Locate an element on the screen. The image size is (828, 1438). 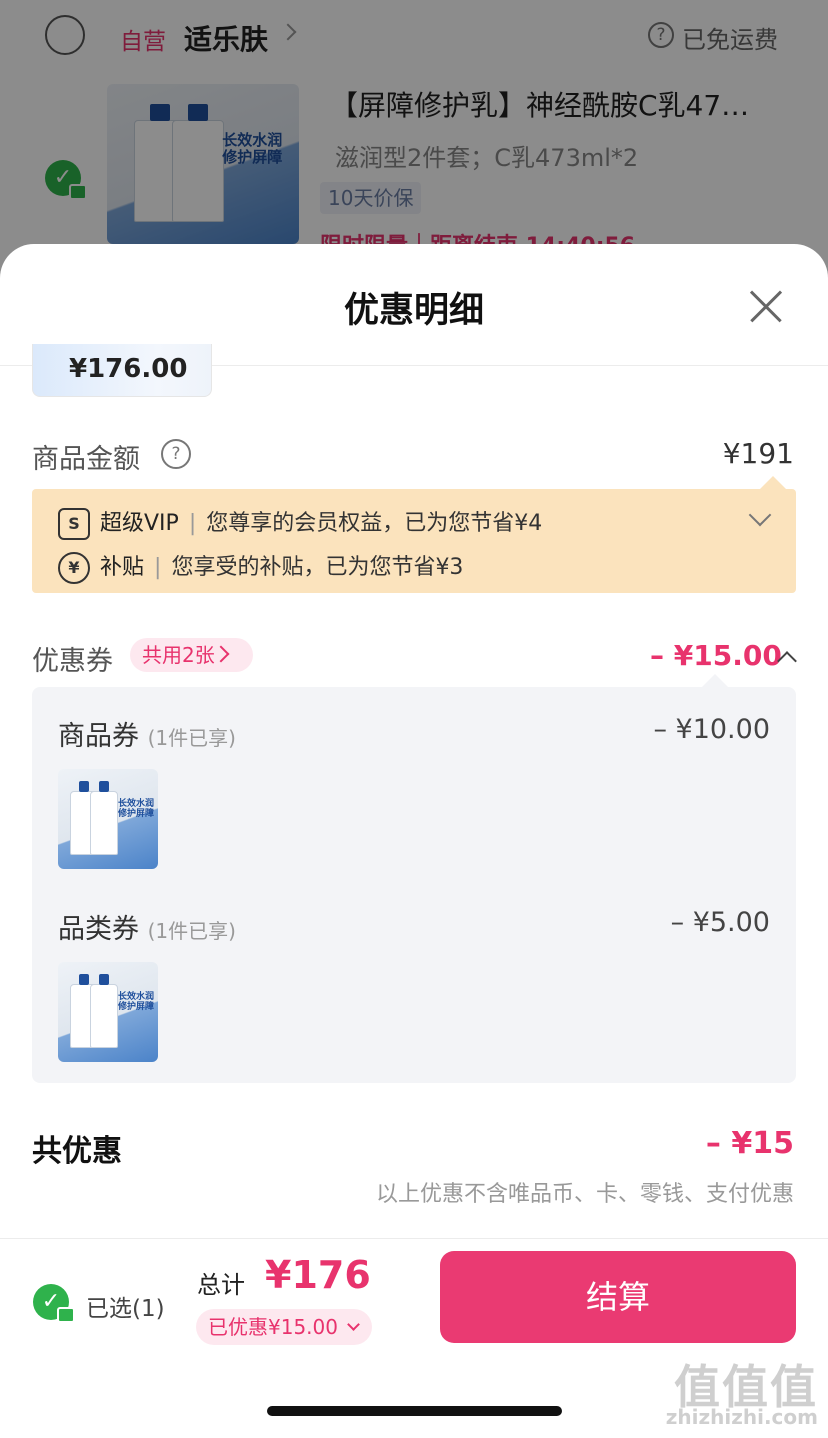
lock-icon is located at coordinates (66, 1315).